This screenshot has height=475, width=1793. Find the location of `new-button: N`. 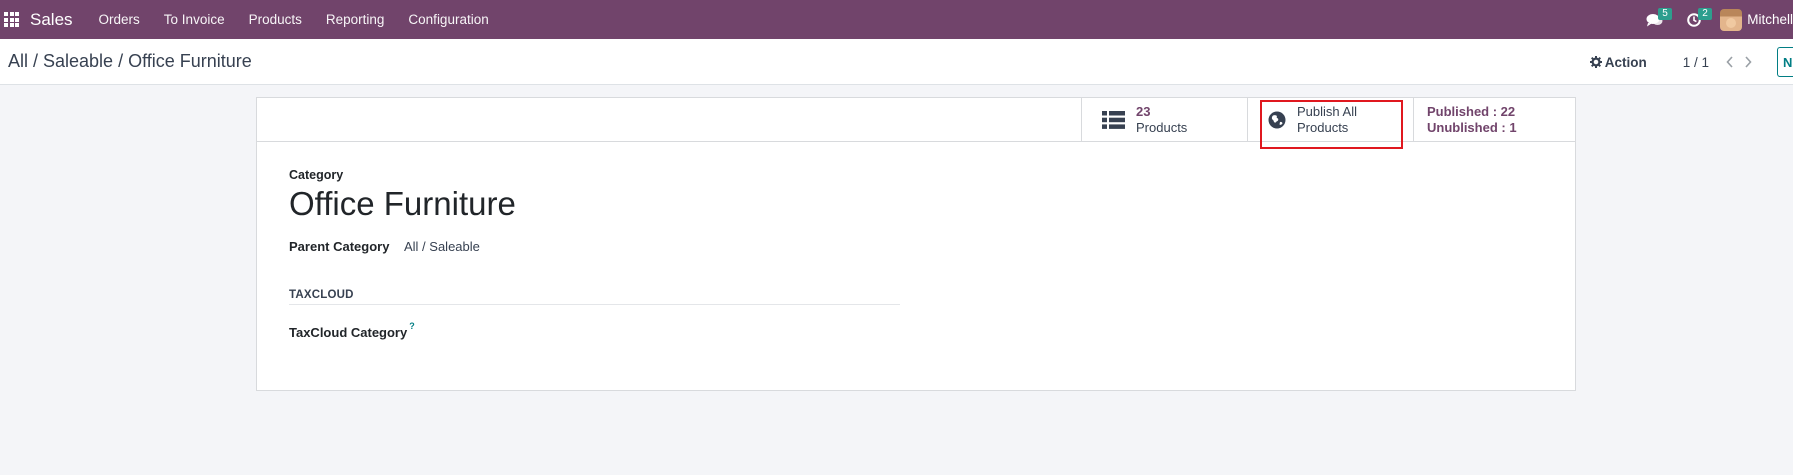

new-button: N is located at coordinates (1785, 62).